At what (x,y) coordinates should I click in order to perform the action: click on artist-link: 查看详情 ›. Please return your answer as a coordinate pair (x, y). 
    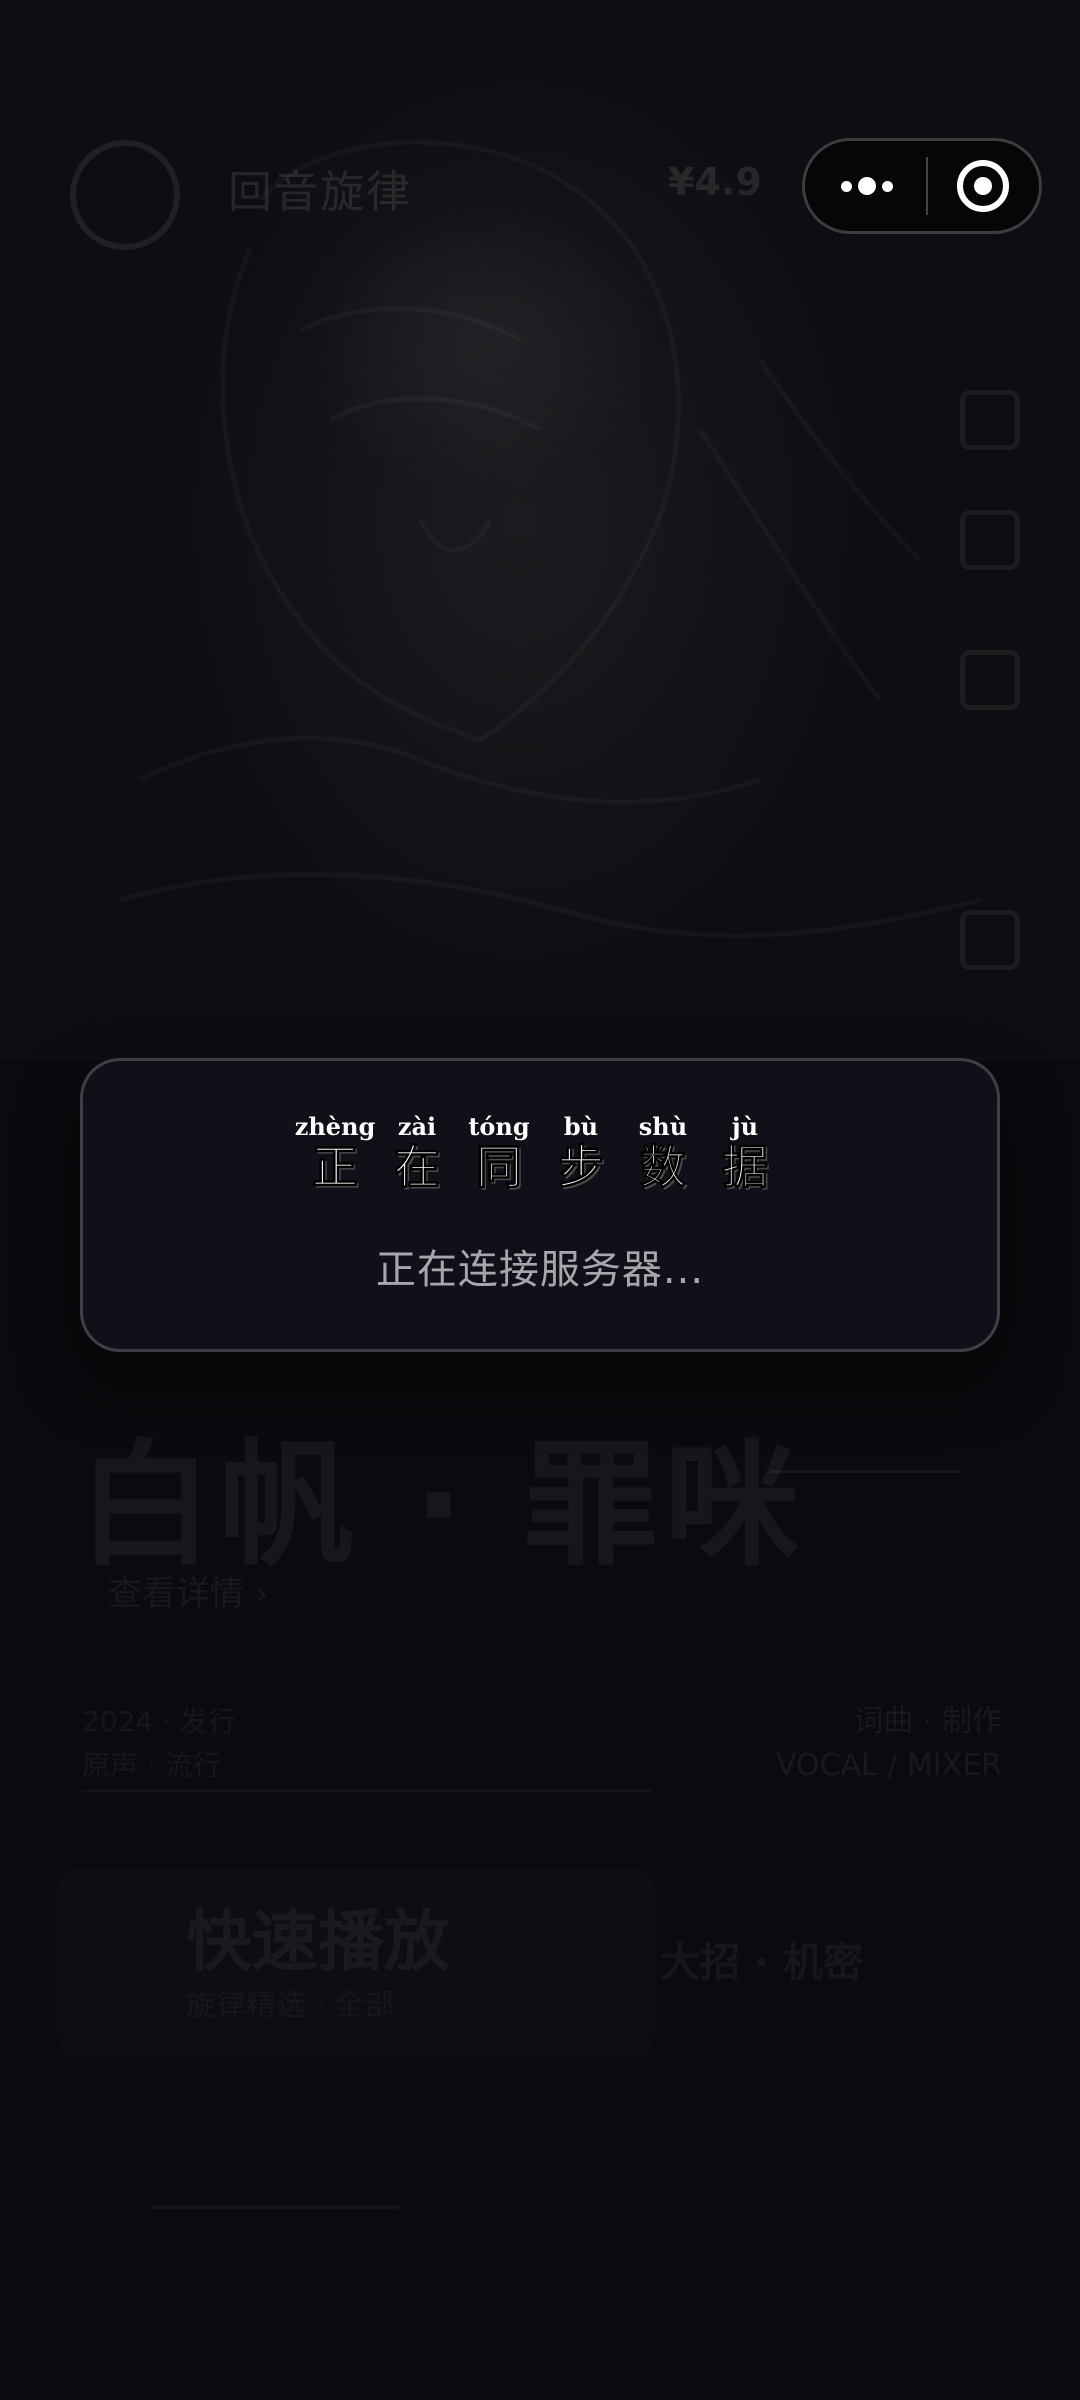
    Looking at the image, I should click on (188, 1594).